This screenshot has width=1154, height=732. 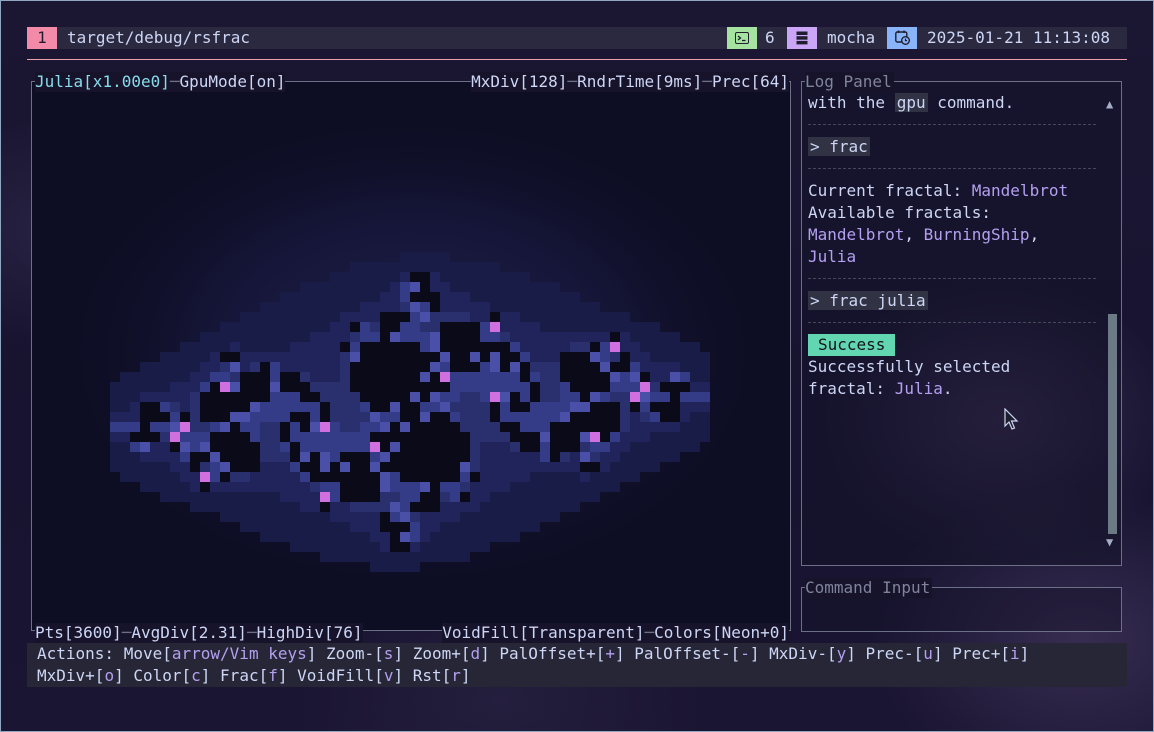 What do you see at coordinates (232, 81) in the screenshot?
I see `gpu-mode: GpuMode[on]` at bounding box center [232, 81].